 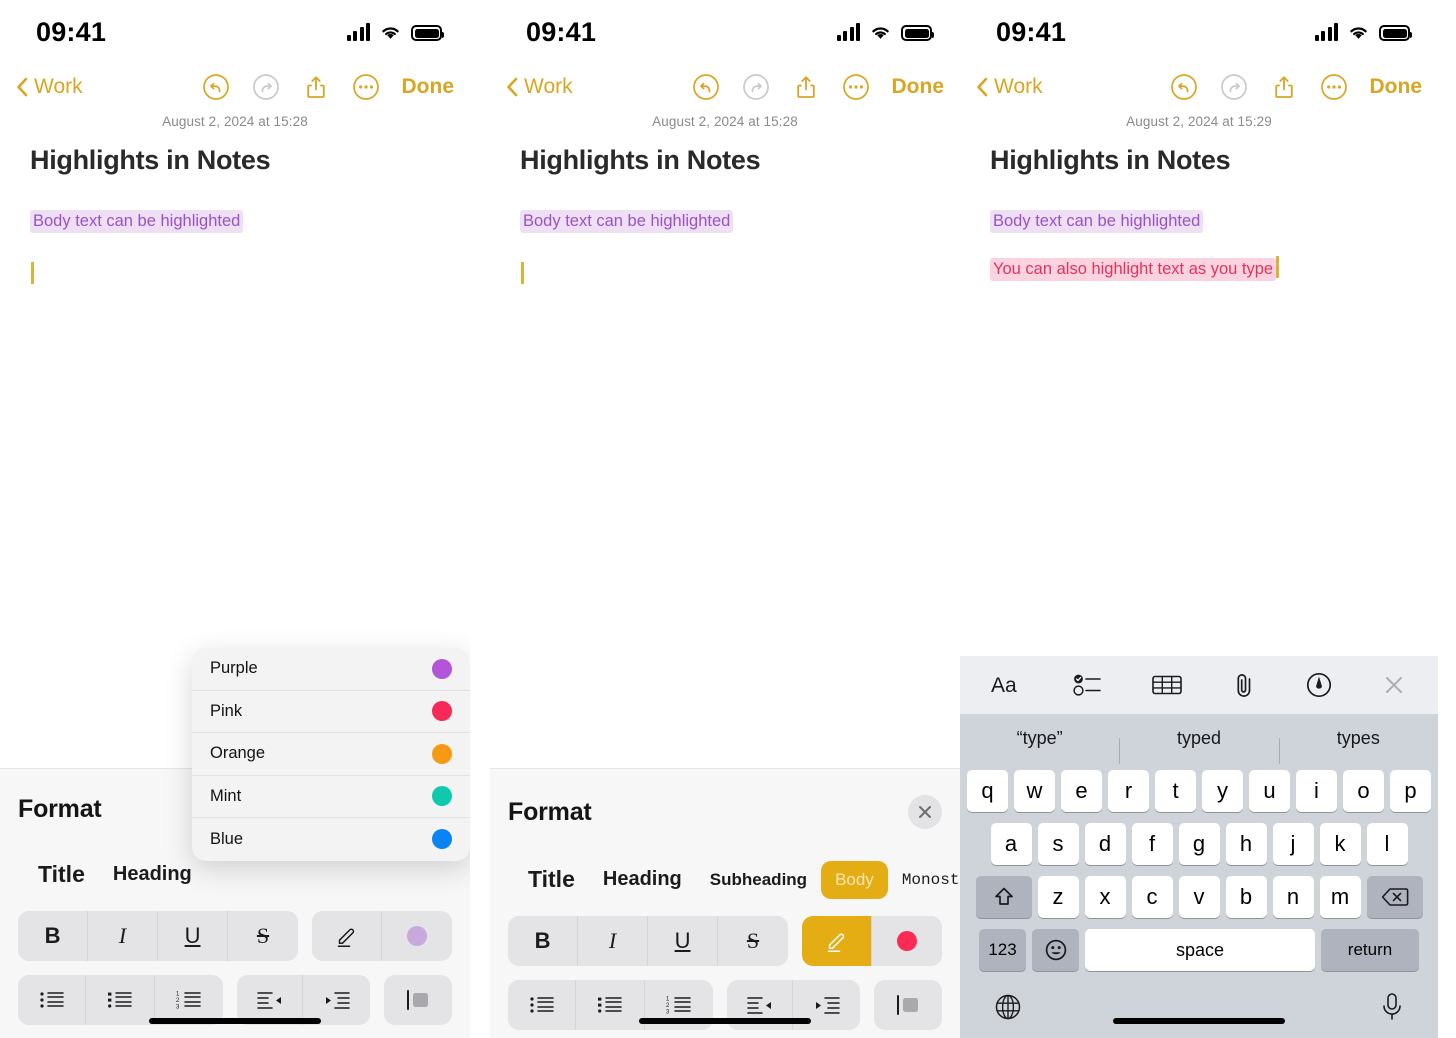 I want to click on color-option-mint: Mint, so click(x=331, y=797).